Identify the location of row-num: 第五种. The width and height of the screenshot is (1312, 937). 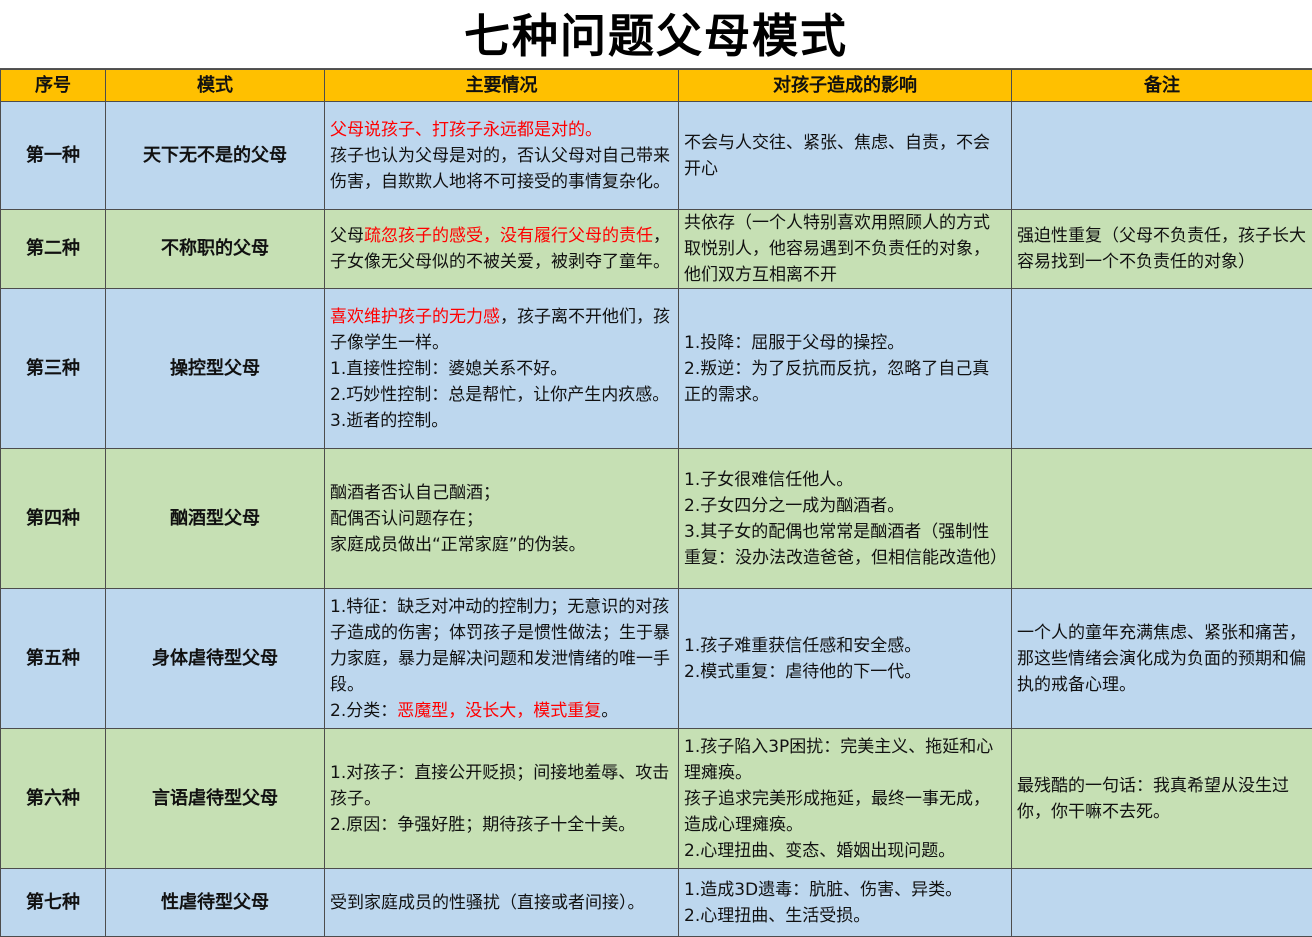
(53, 658).